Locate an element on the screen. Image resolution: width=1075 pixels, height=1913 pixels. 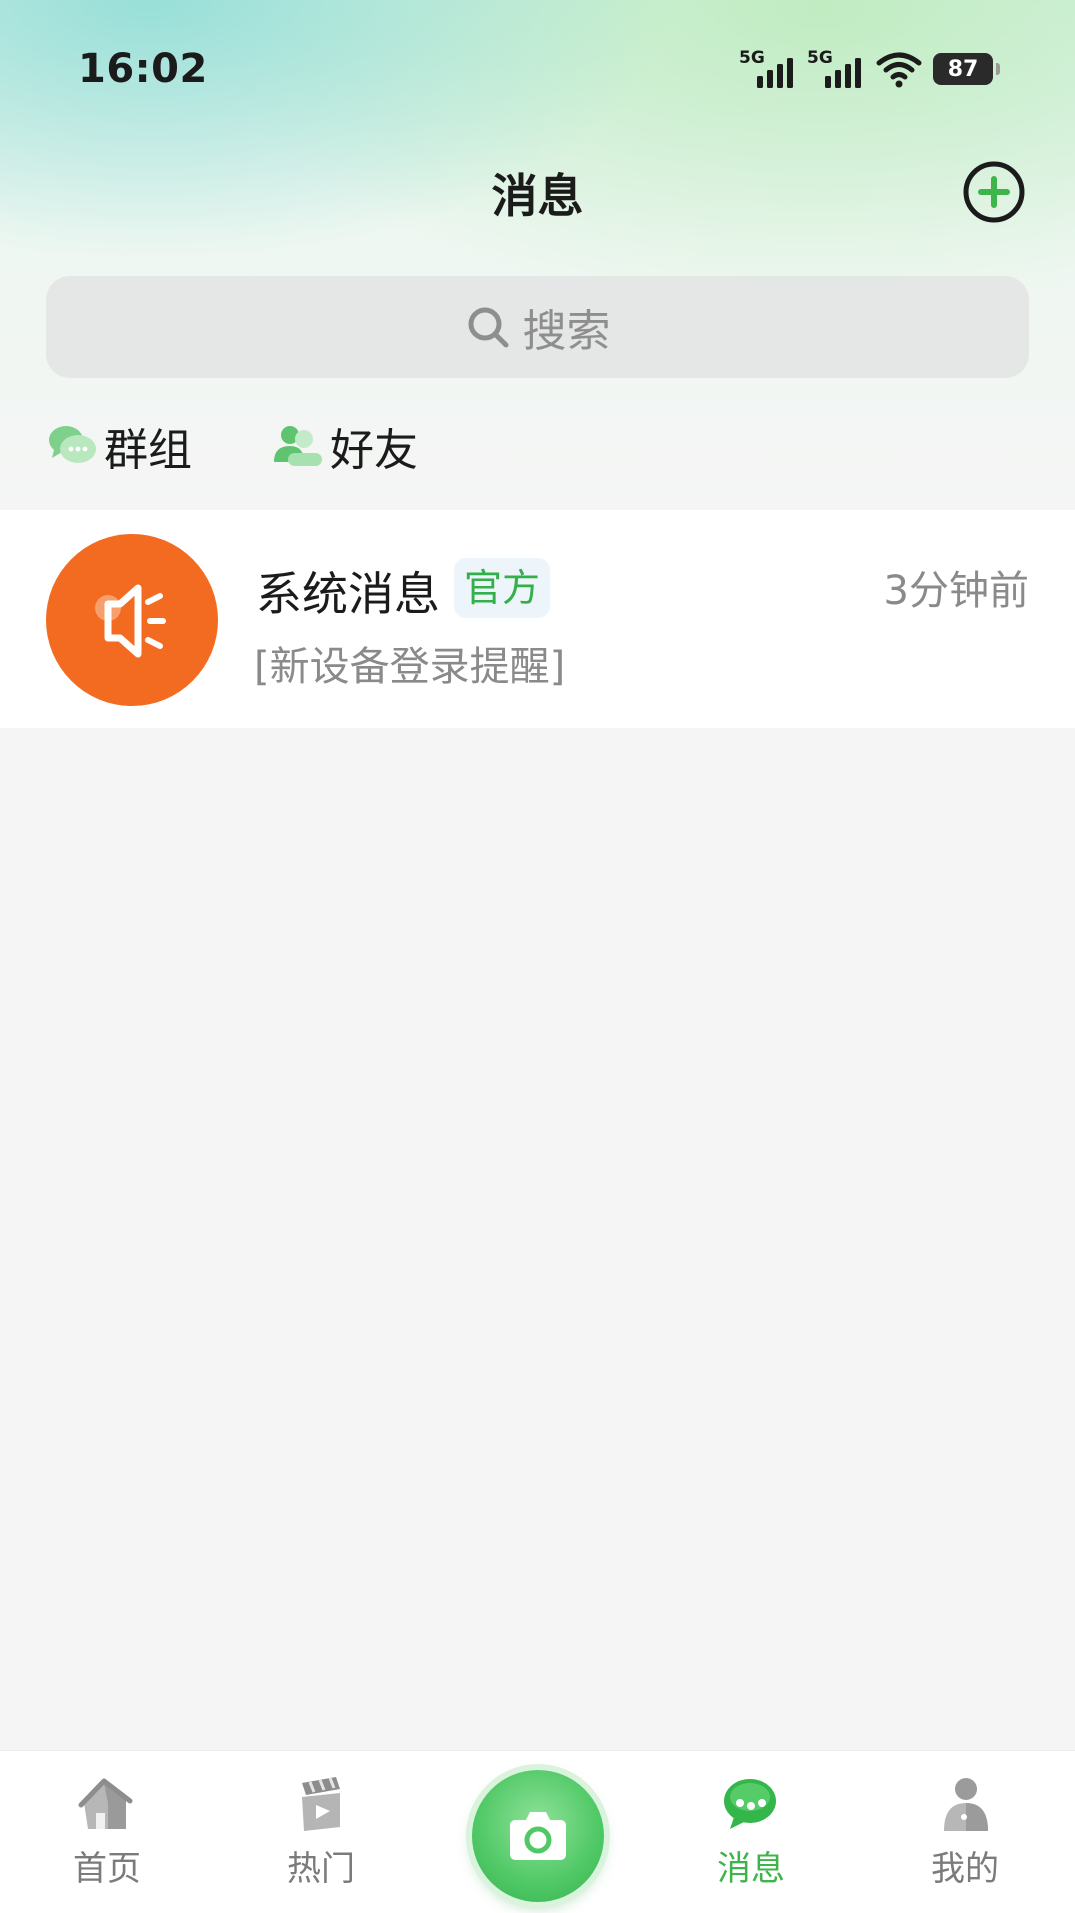
battery-level: 87 is located at coordinates (963, 69).